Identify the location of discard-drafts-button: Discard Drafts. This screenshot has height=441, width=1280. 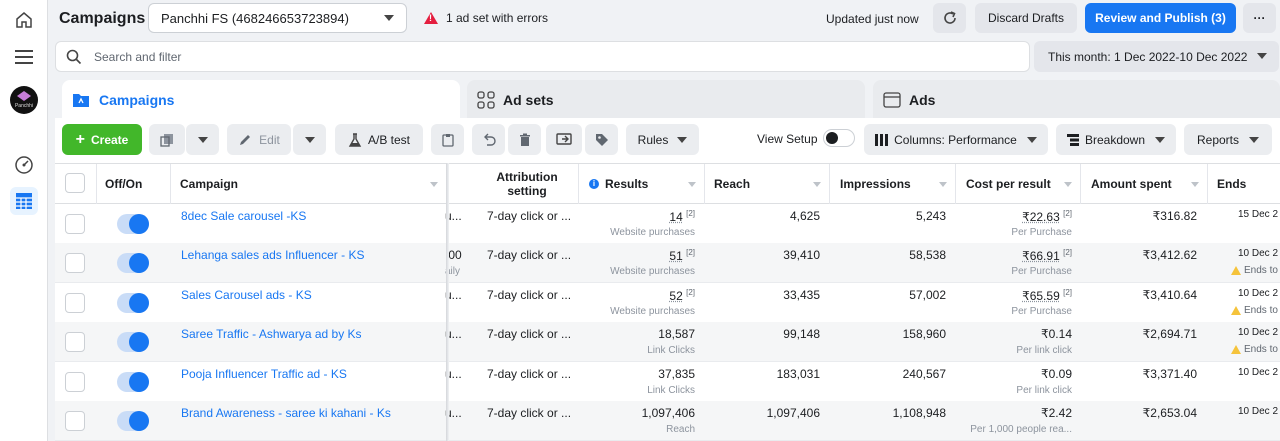
(1026, 18).